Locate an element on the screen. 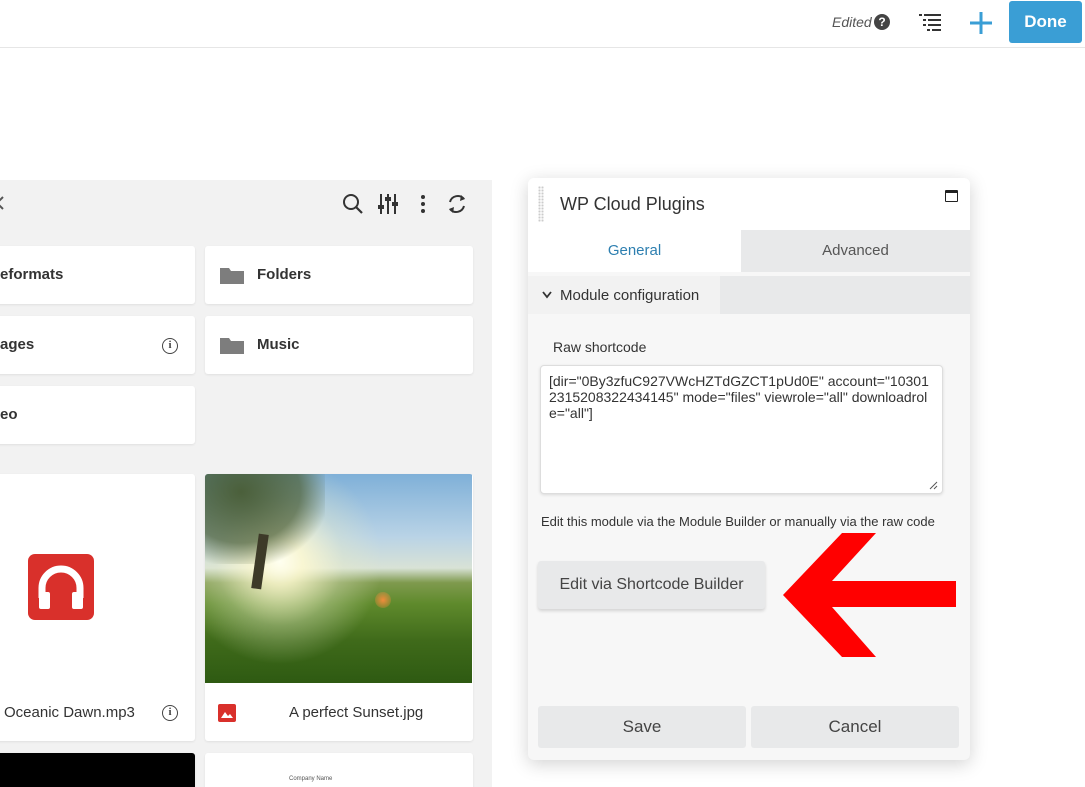 The image size is (1085, 787). search-icon is located at coordinates (353, 204).